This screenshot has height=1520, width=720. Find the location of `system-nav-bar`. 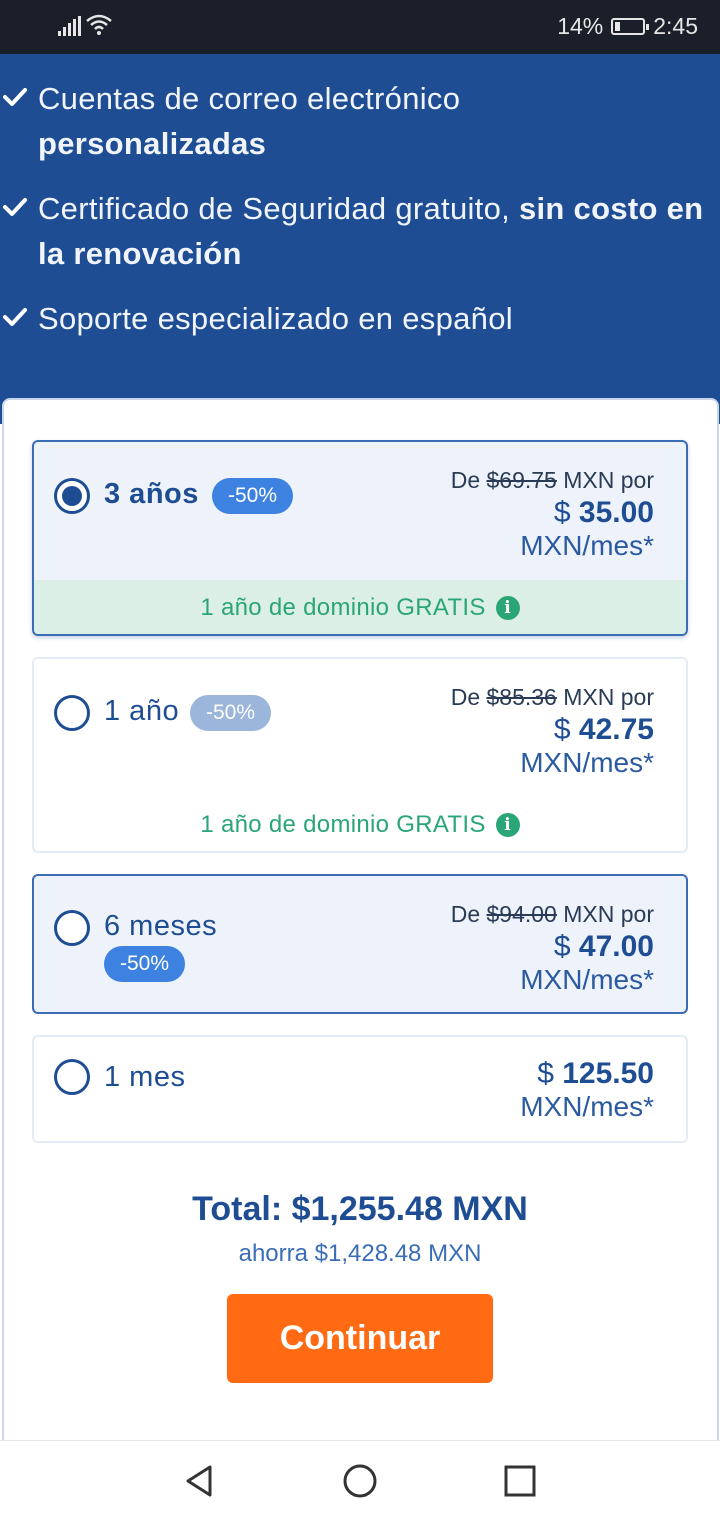

system-nav-bar is located at coordinates (360, 1480).